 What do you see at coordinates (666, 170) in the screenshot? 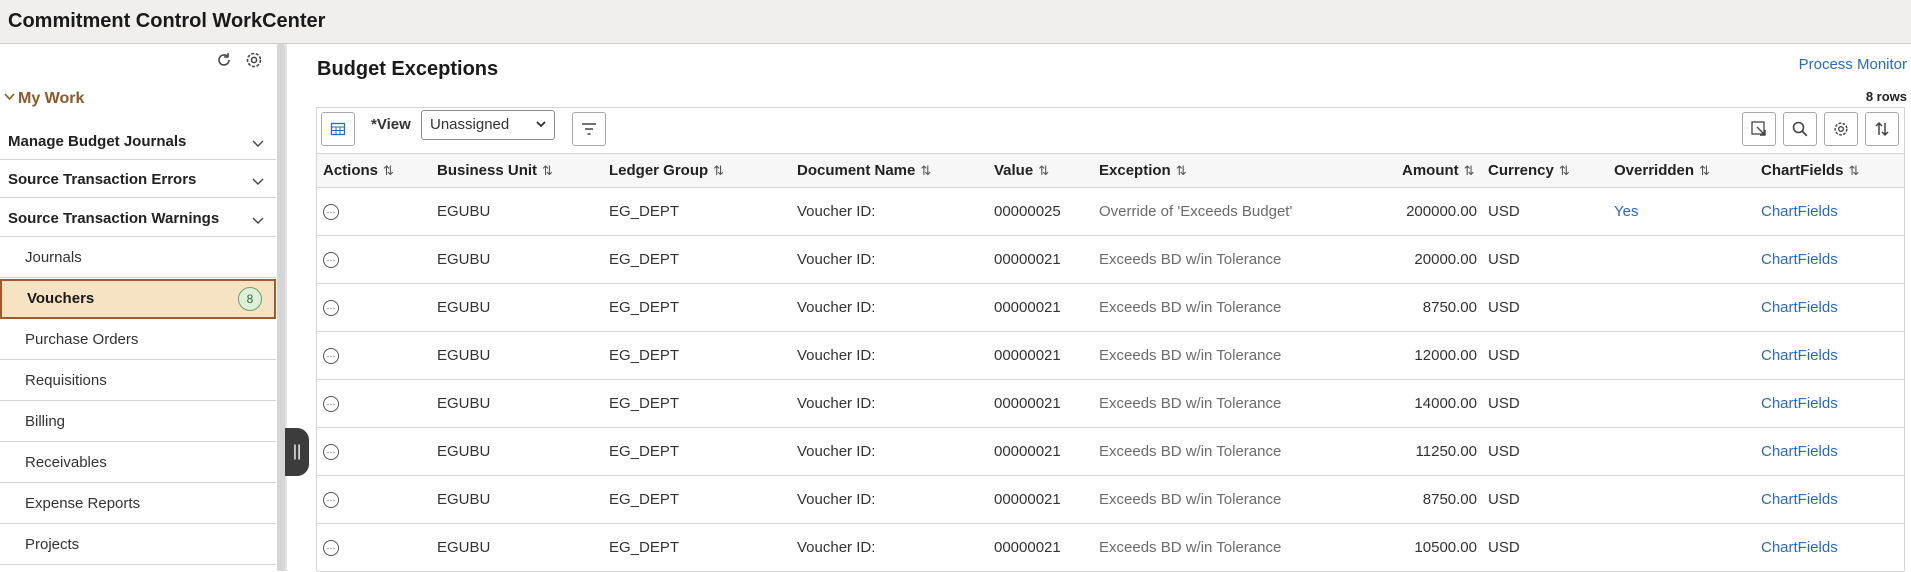
I see `column-header-ledger-group: Ledger Group ⇅` at bounding box center [666, 170].